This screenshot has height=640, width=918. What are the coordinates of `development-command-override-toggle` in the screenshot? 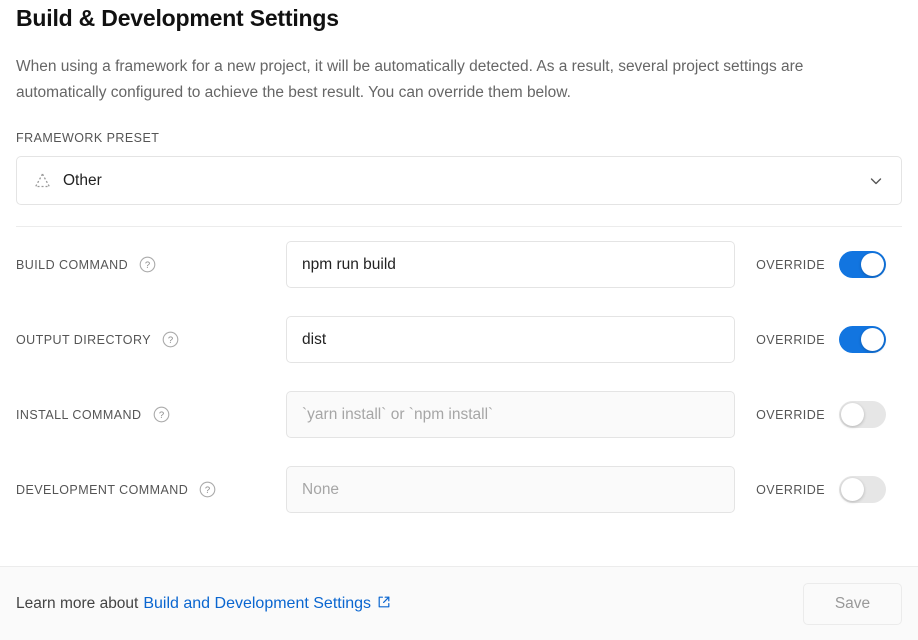 It's located at (862, 489).